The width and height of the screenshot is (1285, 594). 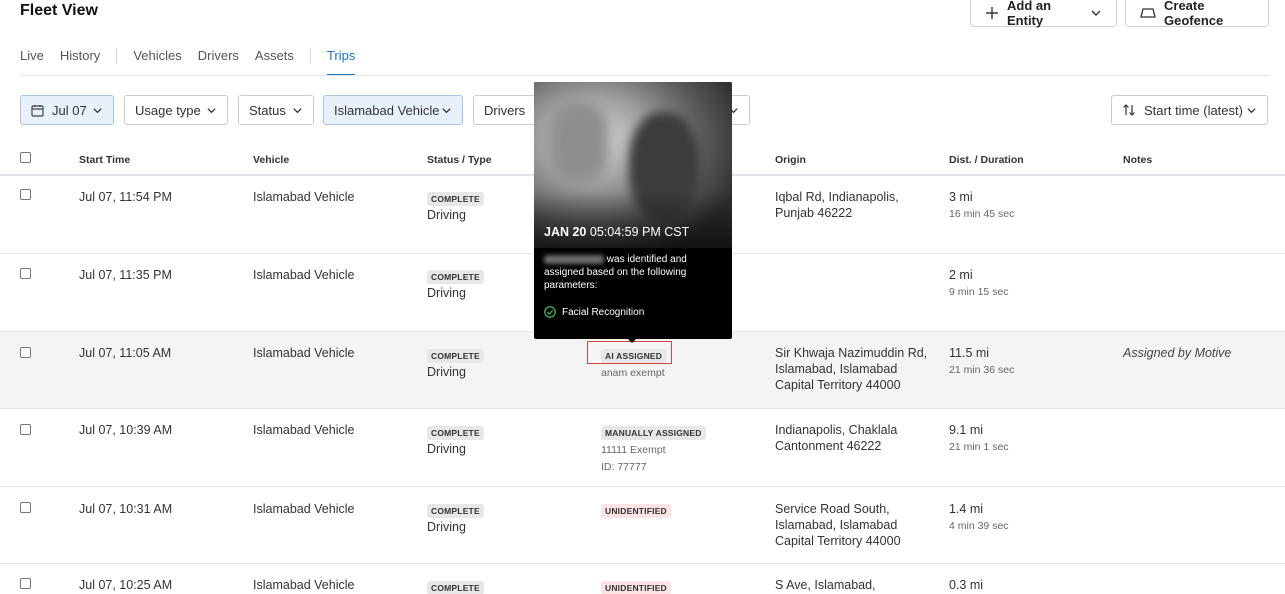 I want to click on status-filter: Status, so click(x=276, y=110).